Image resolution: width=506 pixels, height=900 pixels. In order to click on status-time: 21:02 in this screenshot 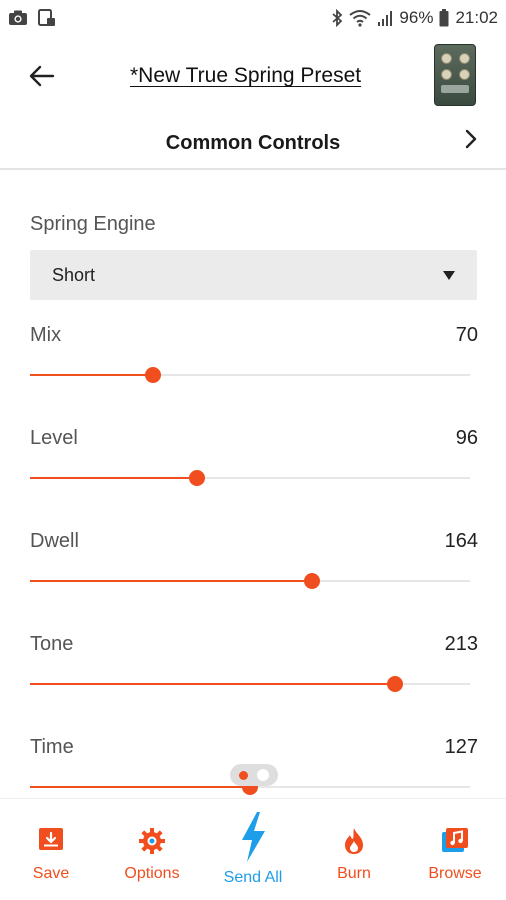, I will do `click(476, 17)`.